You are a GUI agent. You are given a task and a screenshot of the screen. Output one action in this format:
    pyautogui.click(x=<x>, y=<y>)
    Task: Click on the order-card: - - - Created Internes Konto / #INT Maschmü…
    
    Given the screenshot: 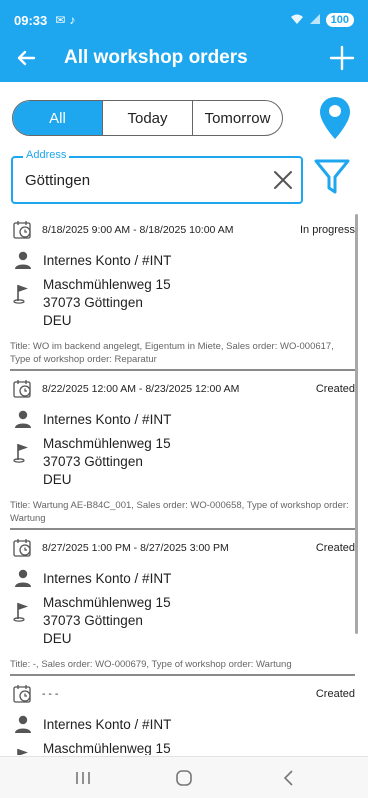 What is the action you would take?
    pyautogui.click(x=182, y=715)
    